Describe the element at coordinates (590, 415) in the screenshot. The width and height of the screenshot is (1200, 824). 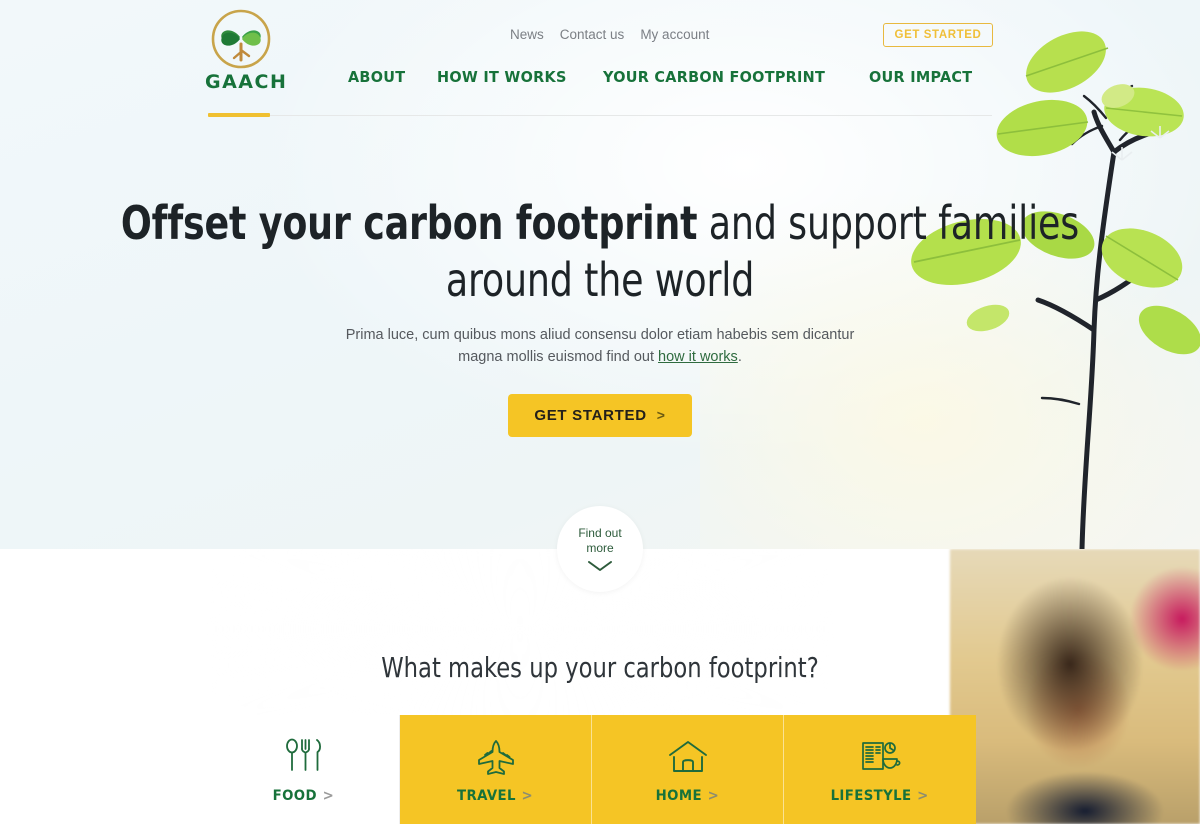
I see `hero-get-started-label: GET STARTED` at that location.